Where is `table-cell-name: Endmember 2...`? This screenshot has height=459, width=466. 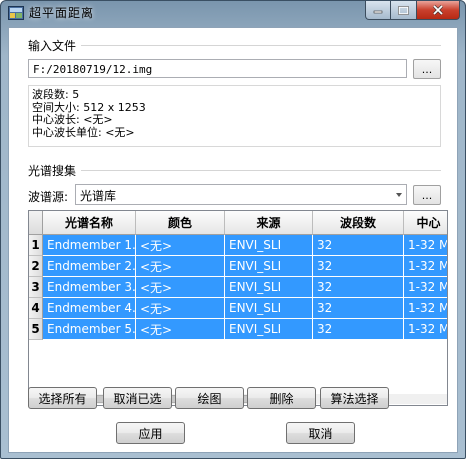 table-cell-name: Endmember 2... is located at coordinates (89, 266).